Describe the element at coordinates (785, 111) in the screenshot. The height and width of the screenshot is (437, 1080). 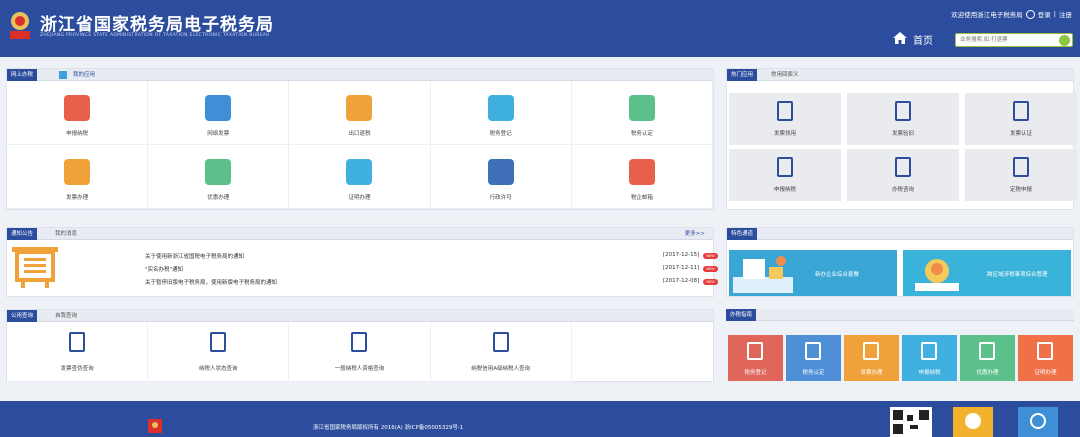
I see `invoice-receive-icon` at that location.